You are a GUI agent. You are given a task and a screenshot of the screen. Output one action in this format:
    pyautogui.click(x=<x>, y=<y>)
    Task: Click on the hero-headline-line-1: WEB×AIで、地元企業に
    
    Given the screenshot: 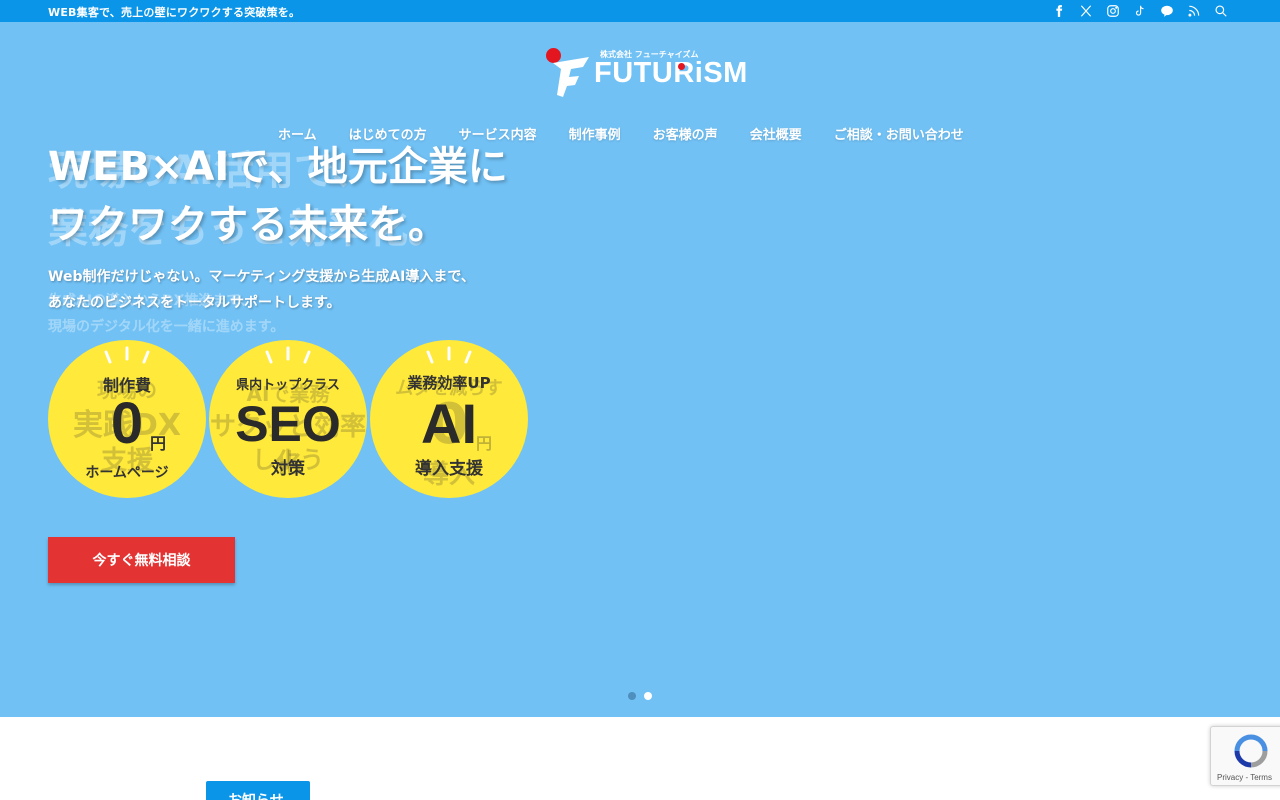 What is the action you would take?
    pyautogui.click(x=278, y=167)
    